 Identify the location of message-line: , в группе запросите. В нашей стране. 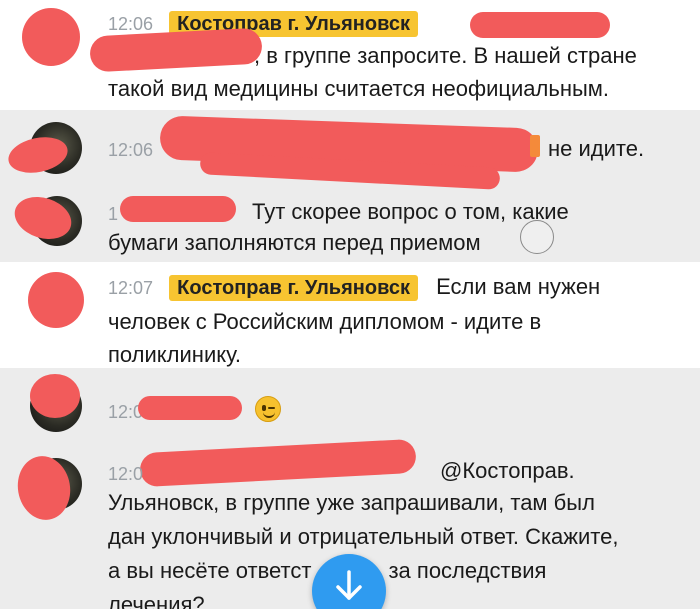
(445, 55).